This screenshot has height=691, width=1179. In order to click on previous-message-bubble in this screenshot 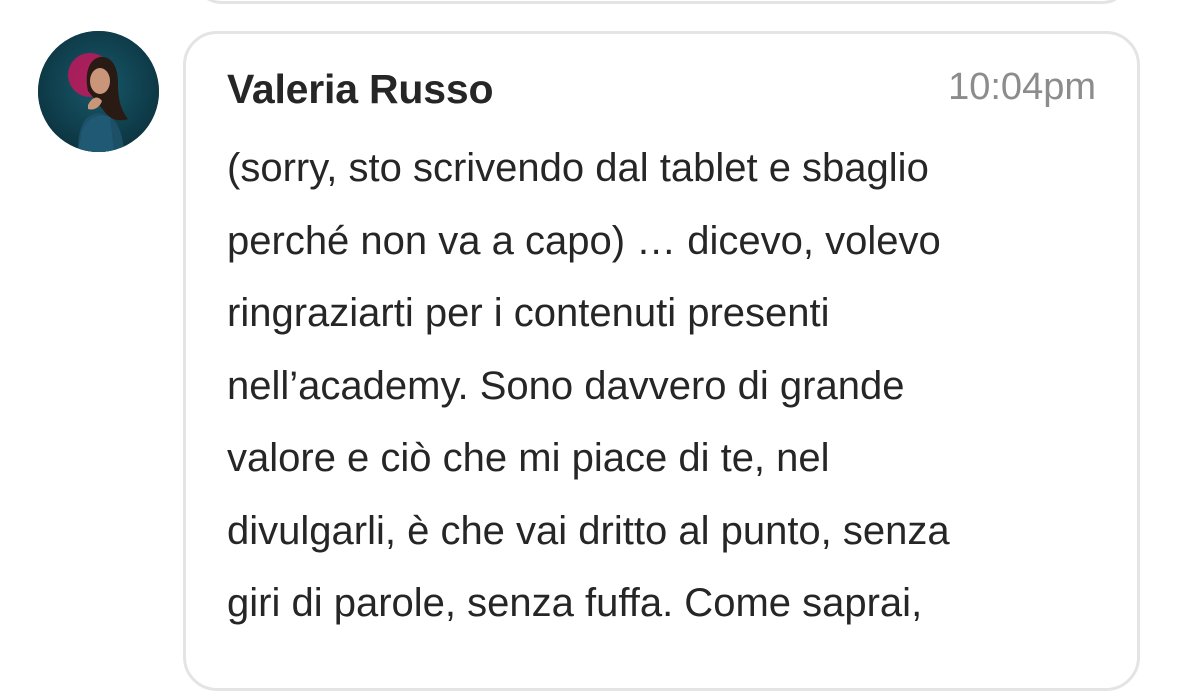, I will do `click(662, 2)`.